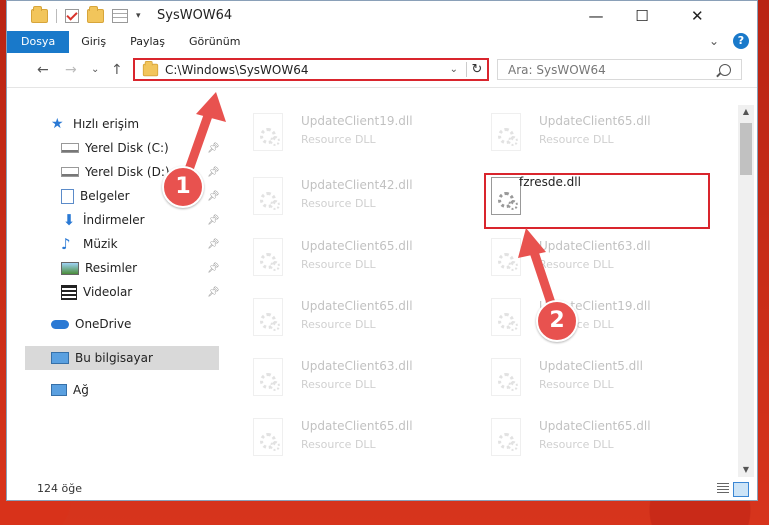 Image resolution: width=769 pixels, height=525 pixels. What do you see at coordinates (106, 124) in the screenshot?
I see `sidebar-item-label: Hızlı erişim` at bounding box center [106, 124].